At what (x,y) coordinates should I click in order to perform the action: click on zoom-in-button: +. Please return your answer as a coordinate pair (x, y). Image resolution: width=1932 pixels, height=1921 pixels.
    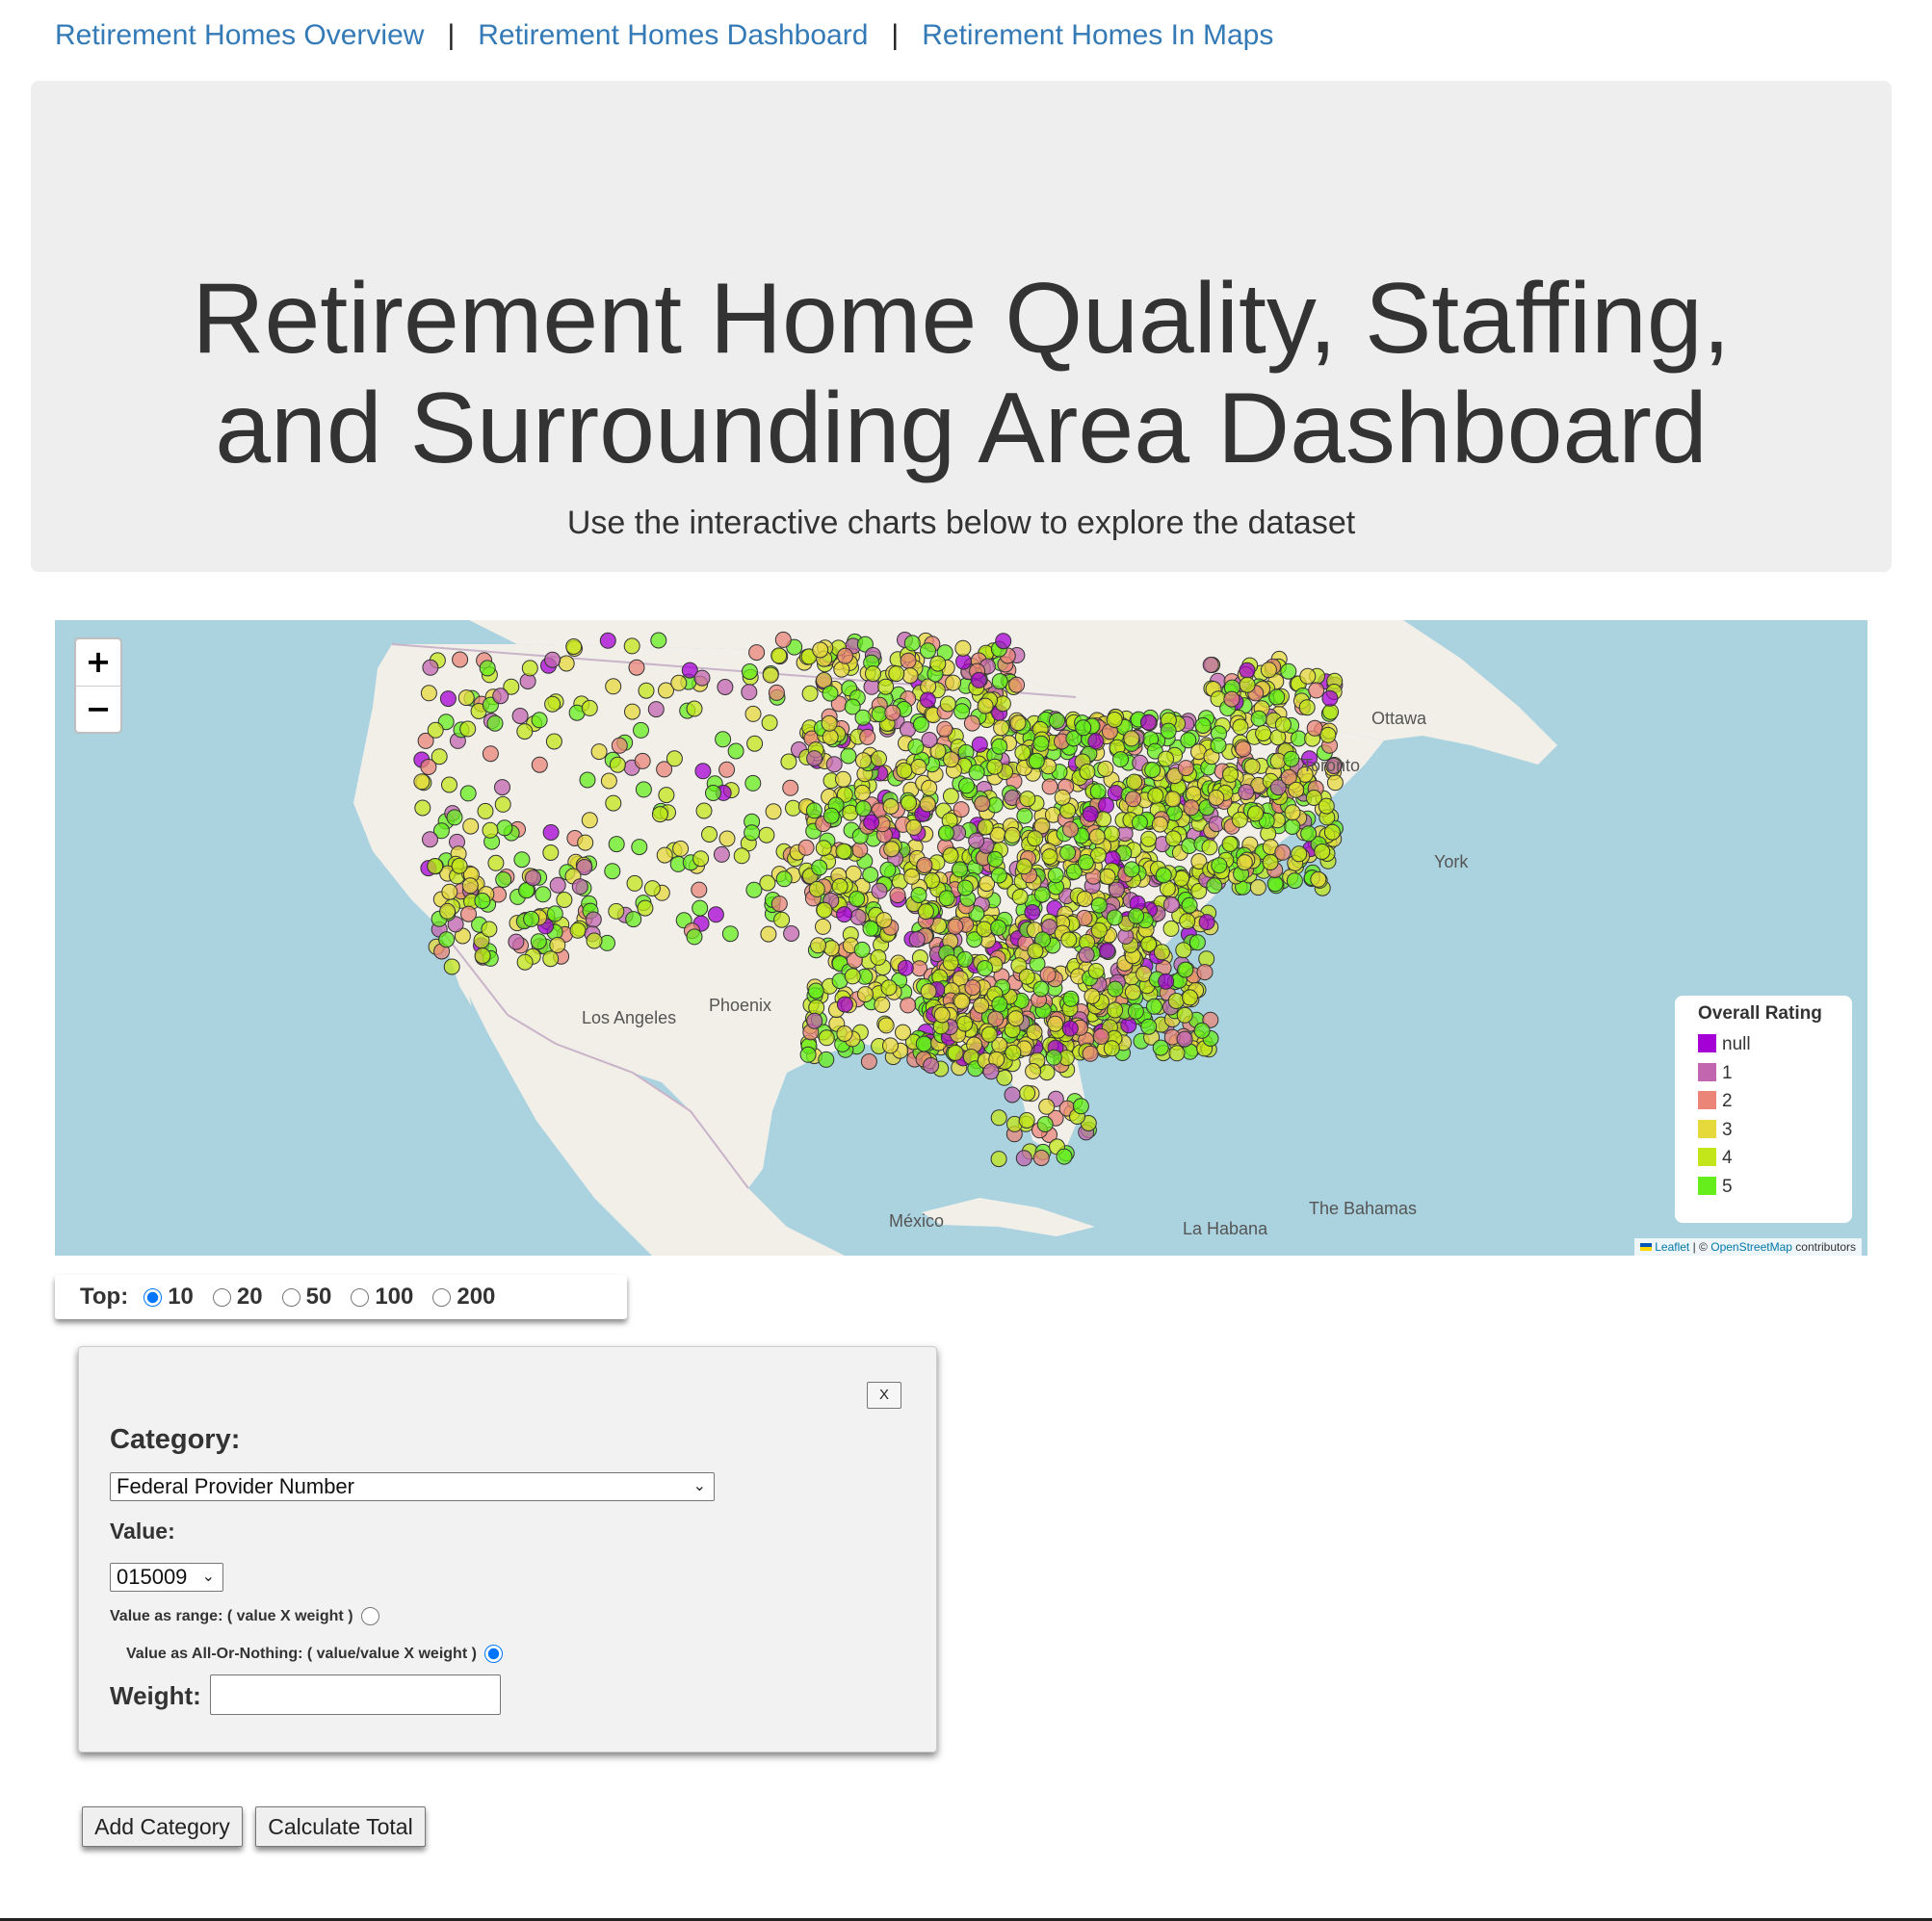
    Looking at the image, I should click on (98, 662).